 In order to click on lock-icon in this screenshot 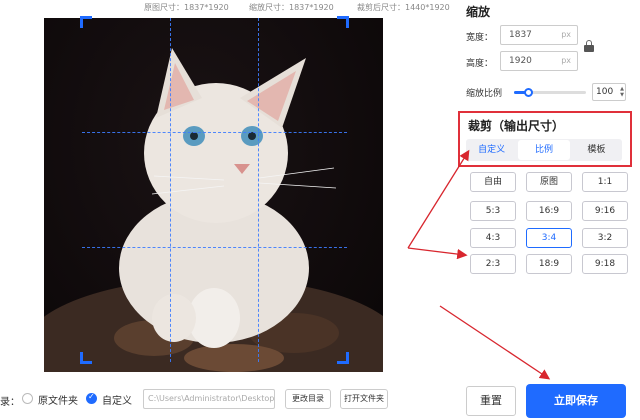, I will do `click(589, 46)`.